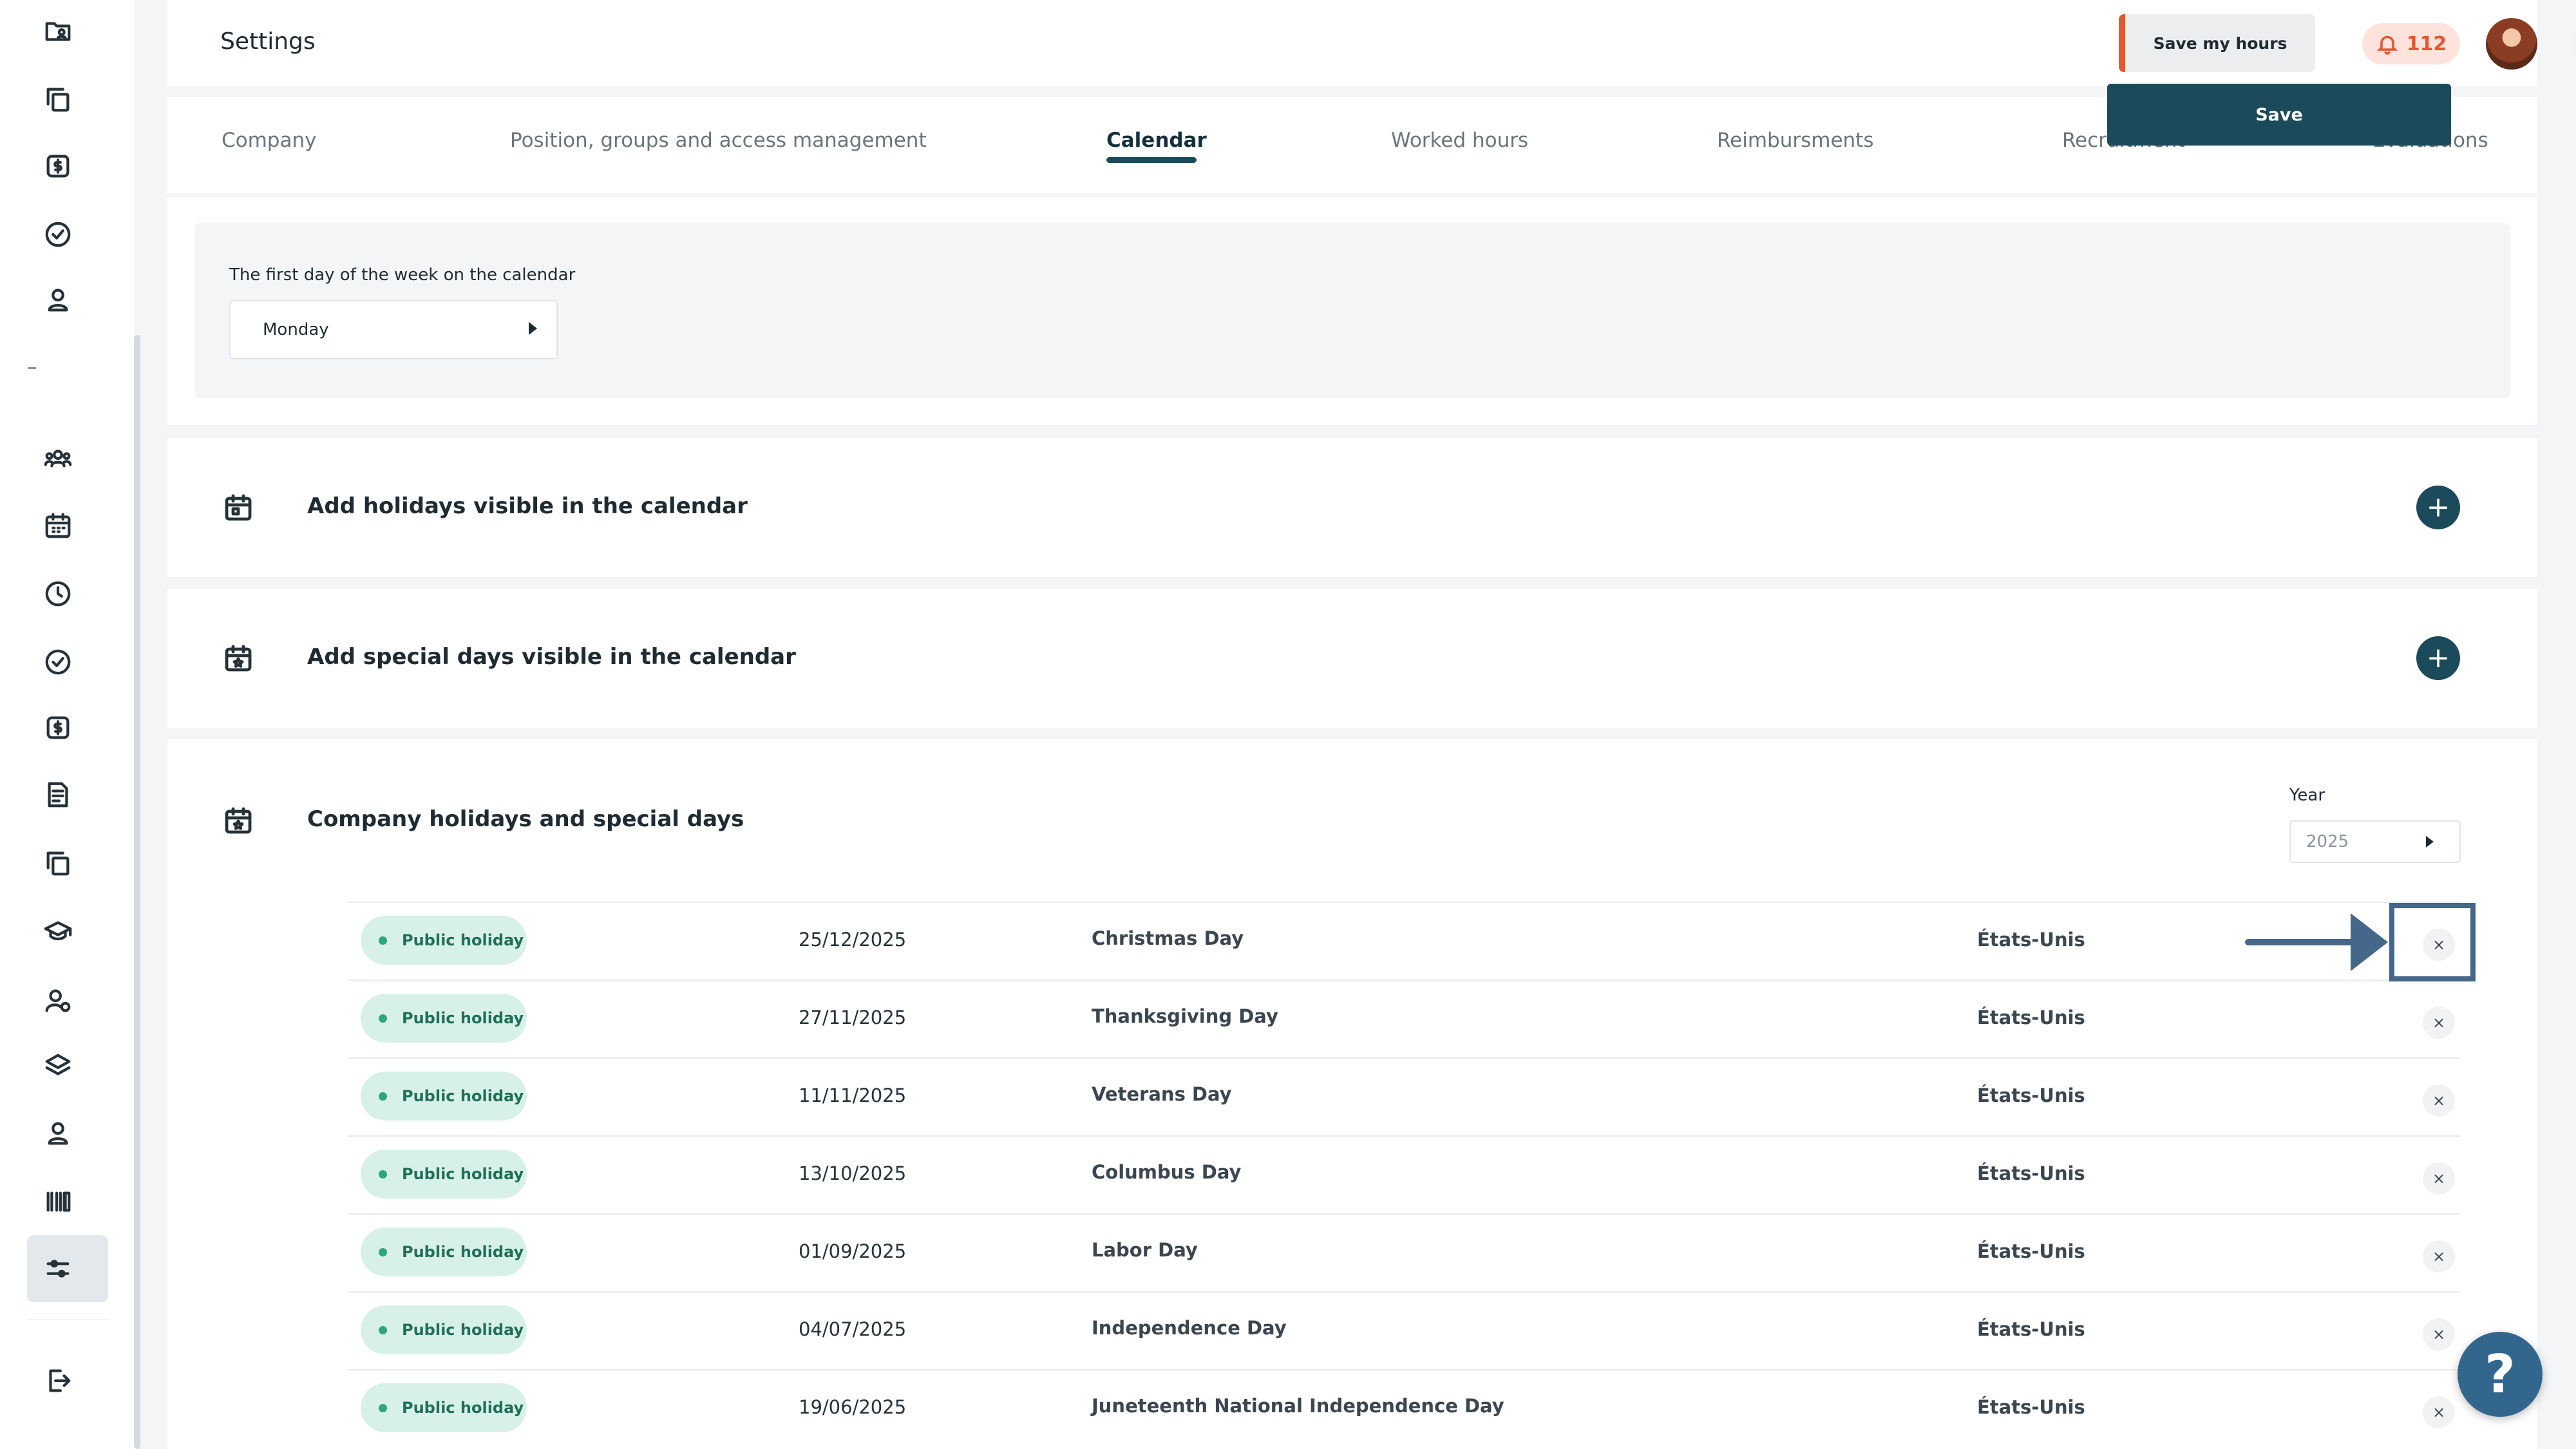  I want to click on tab-position-groups-access: Position, groups and access management, so click(718, 140).